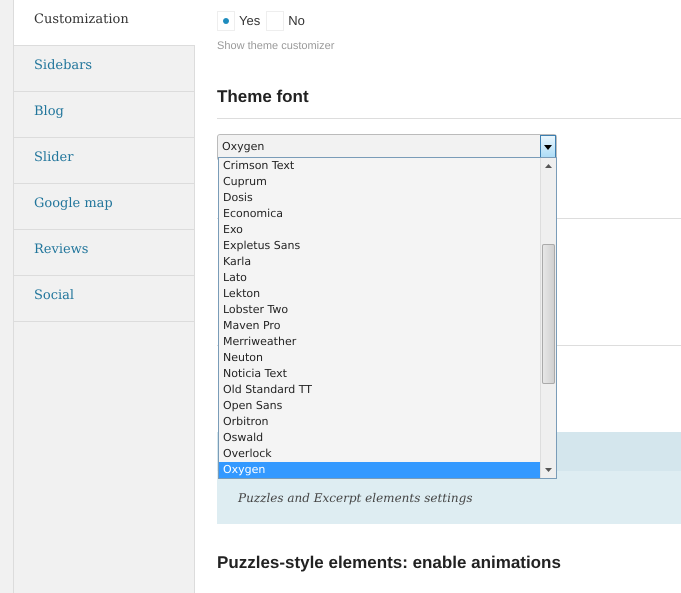 This screenshot has height=593, width=681. I want to click on radio-button, so click(226, 21).